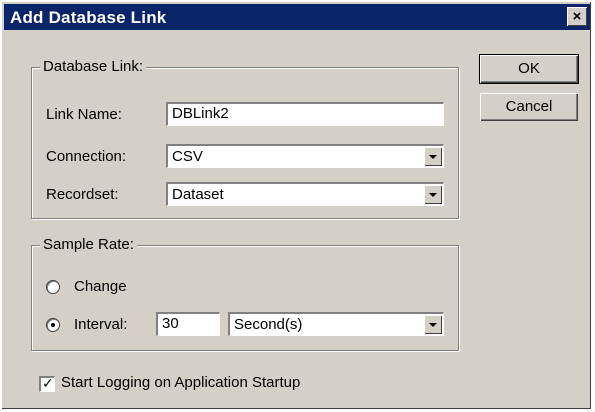 This screenshot has height=412, width=595. Describe the element at coordinates (84, 114) in the screenshot. I see `link-name-label: Link Name:` at that location.